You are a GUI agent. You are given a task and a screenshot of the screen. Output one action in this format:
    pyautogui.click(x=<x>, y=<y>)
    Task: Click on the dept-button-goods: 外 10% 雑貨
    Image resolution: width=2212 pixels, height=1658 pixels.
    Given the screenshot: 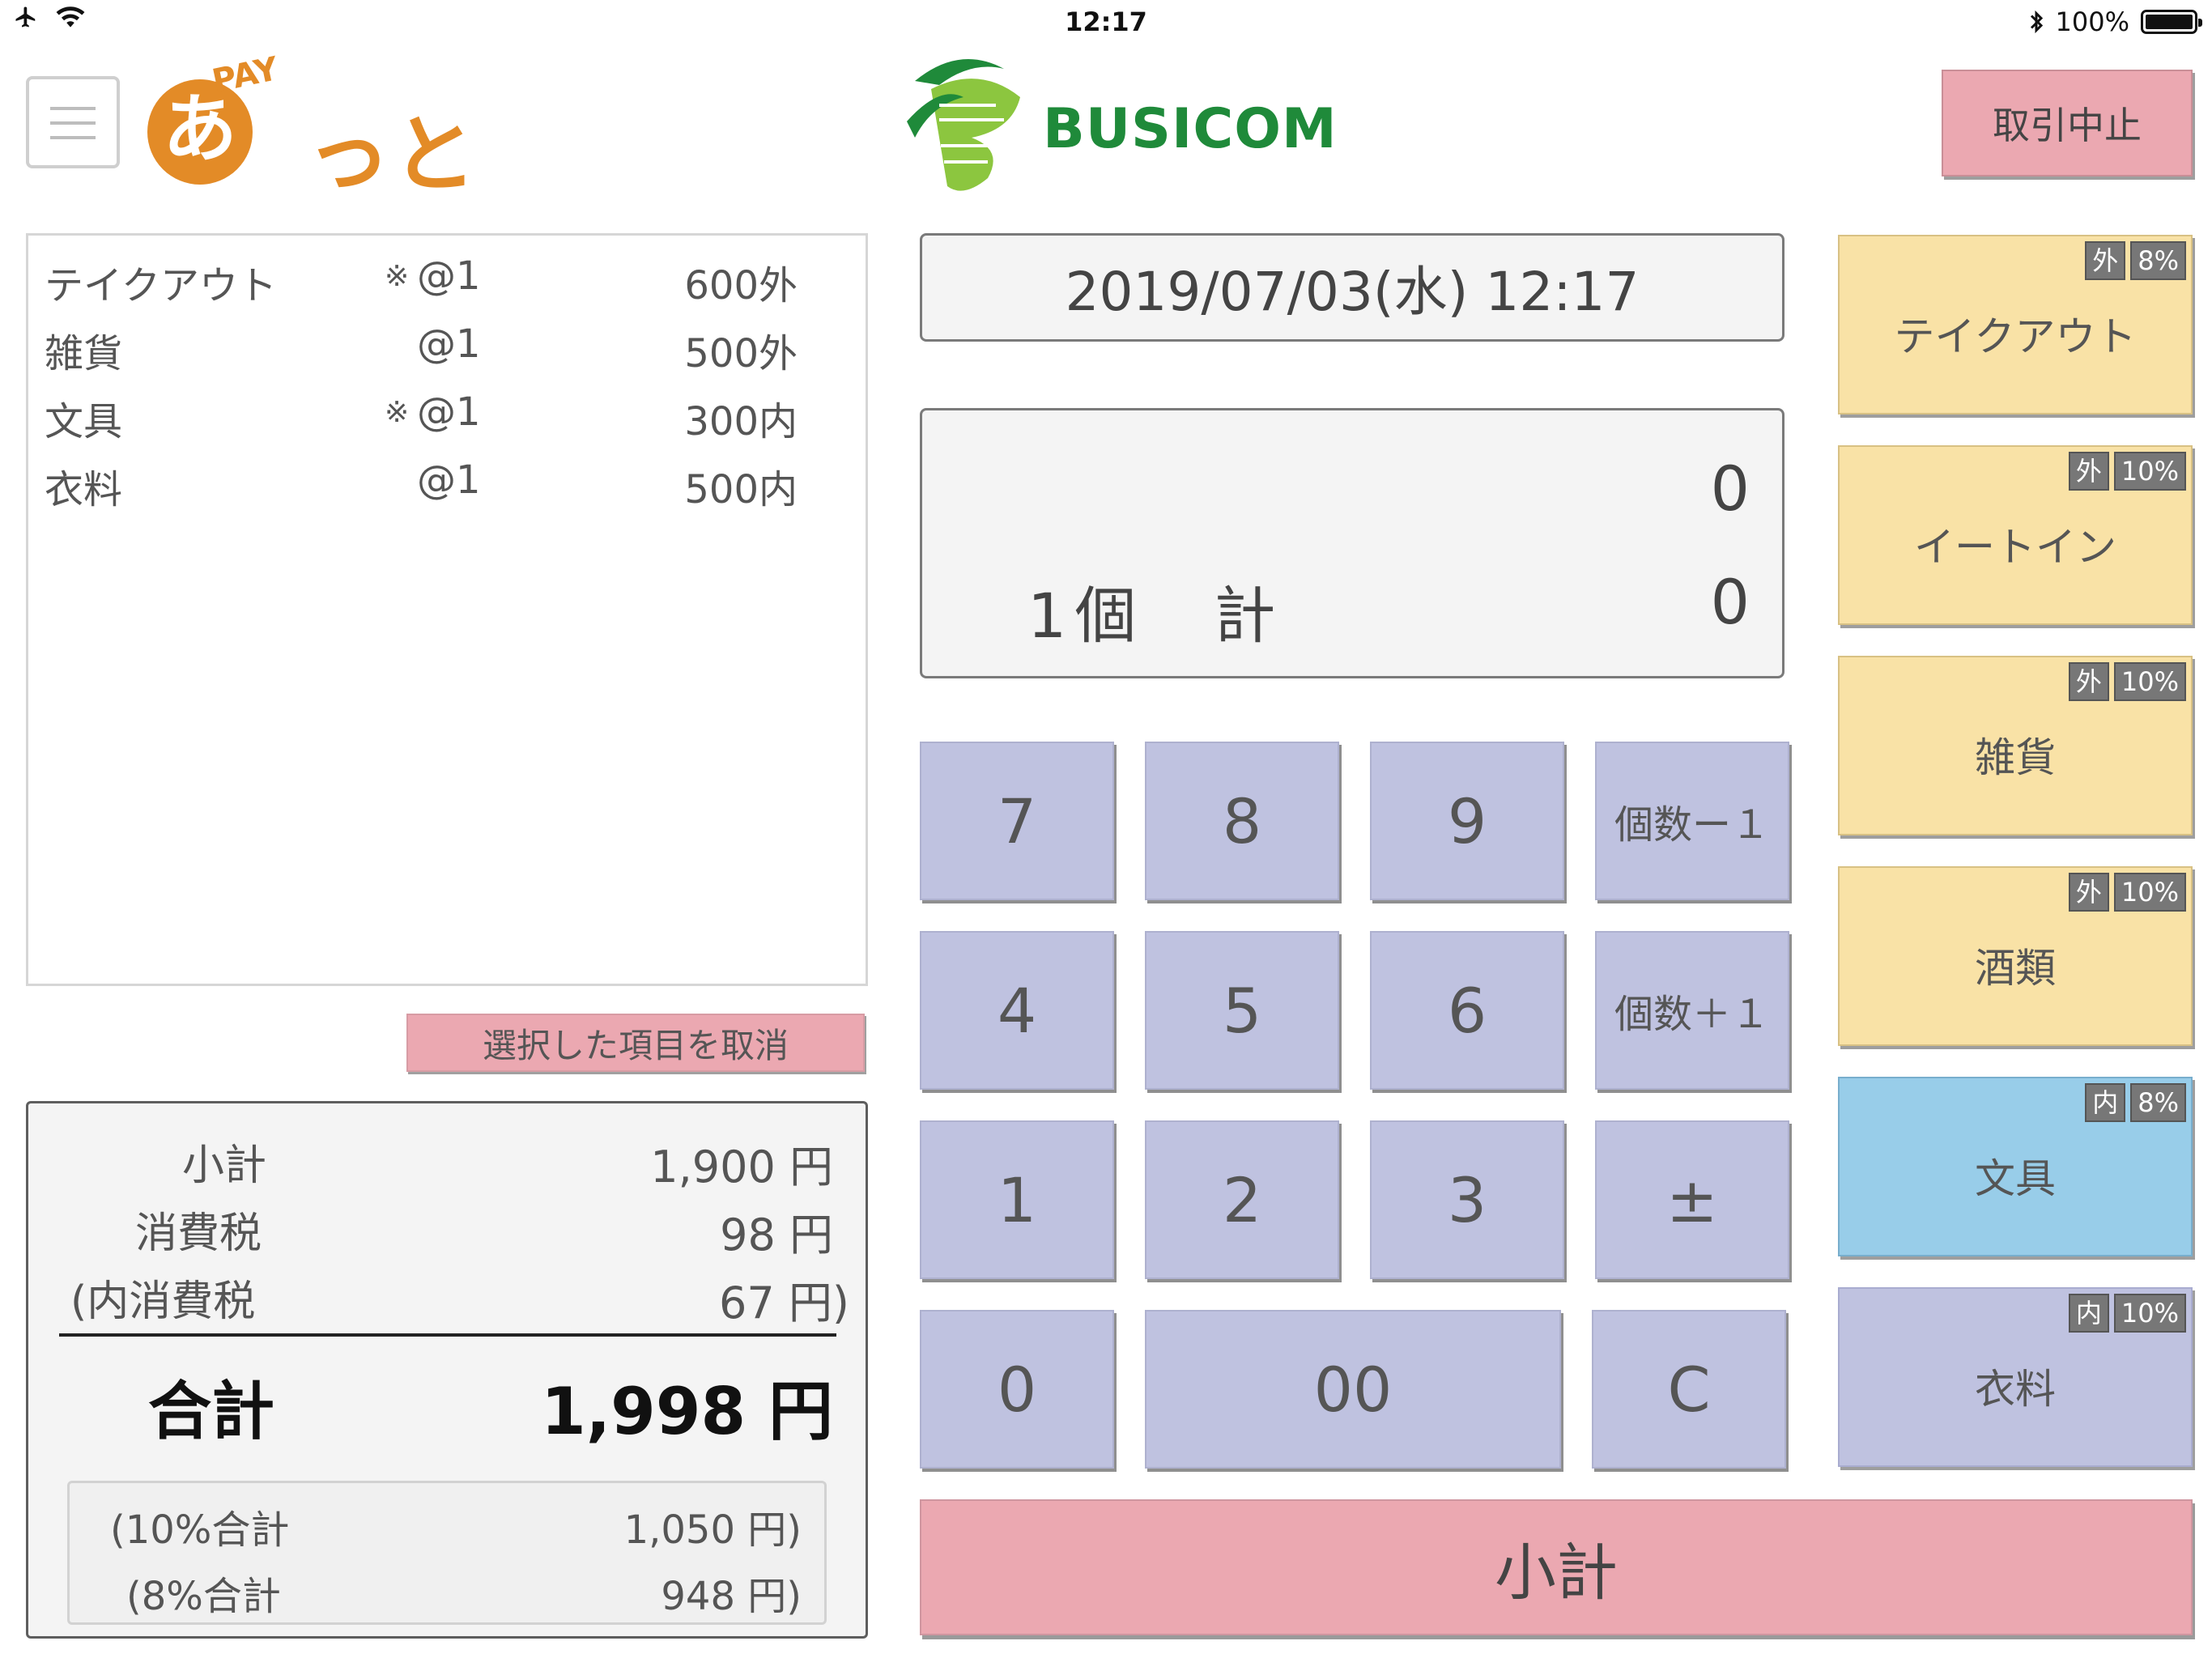 What is the action you would take?
    pyautogui.click(x=2015, y=745)
    